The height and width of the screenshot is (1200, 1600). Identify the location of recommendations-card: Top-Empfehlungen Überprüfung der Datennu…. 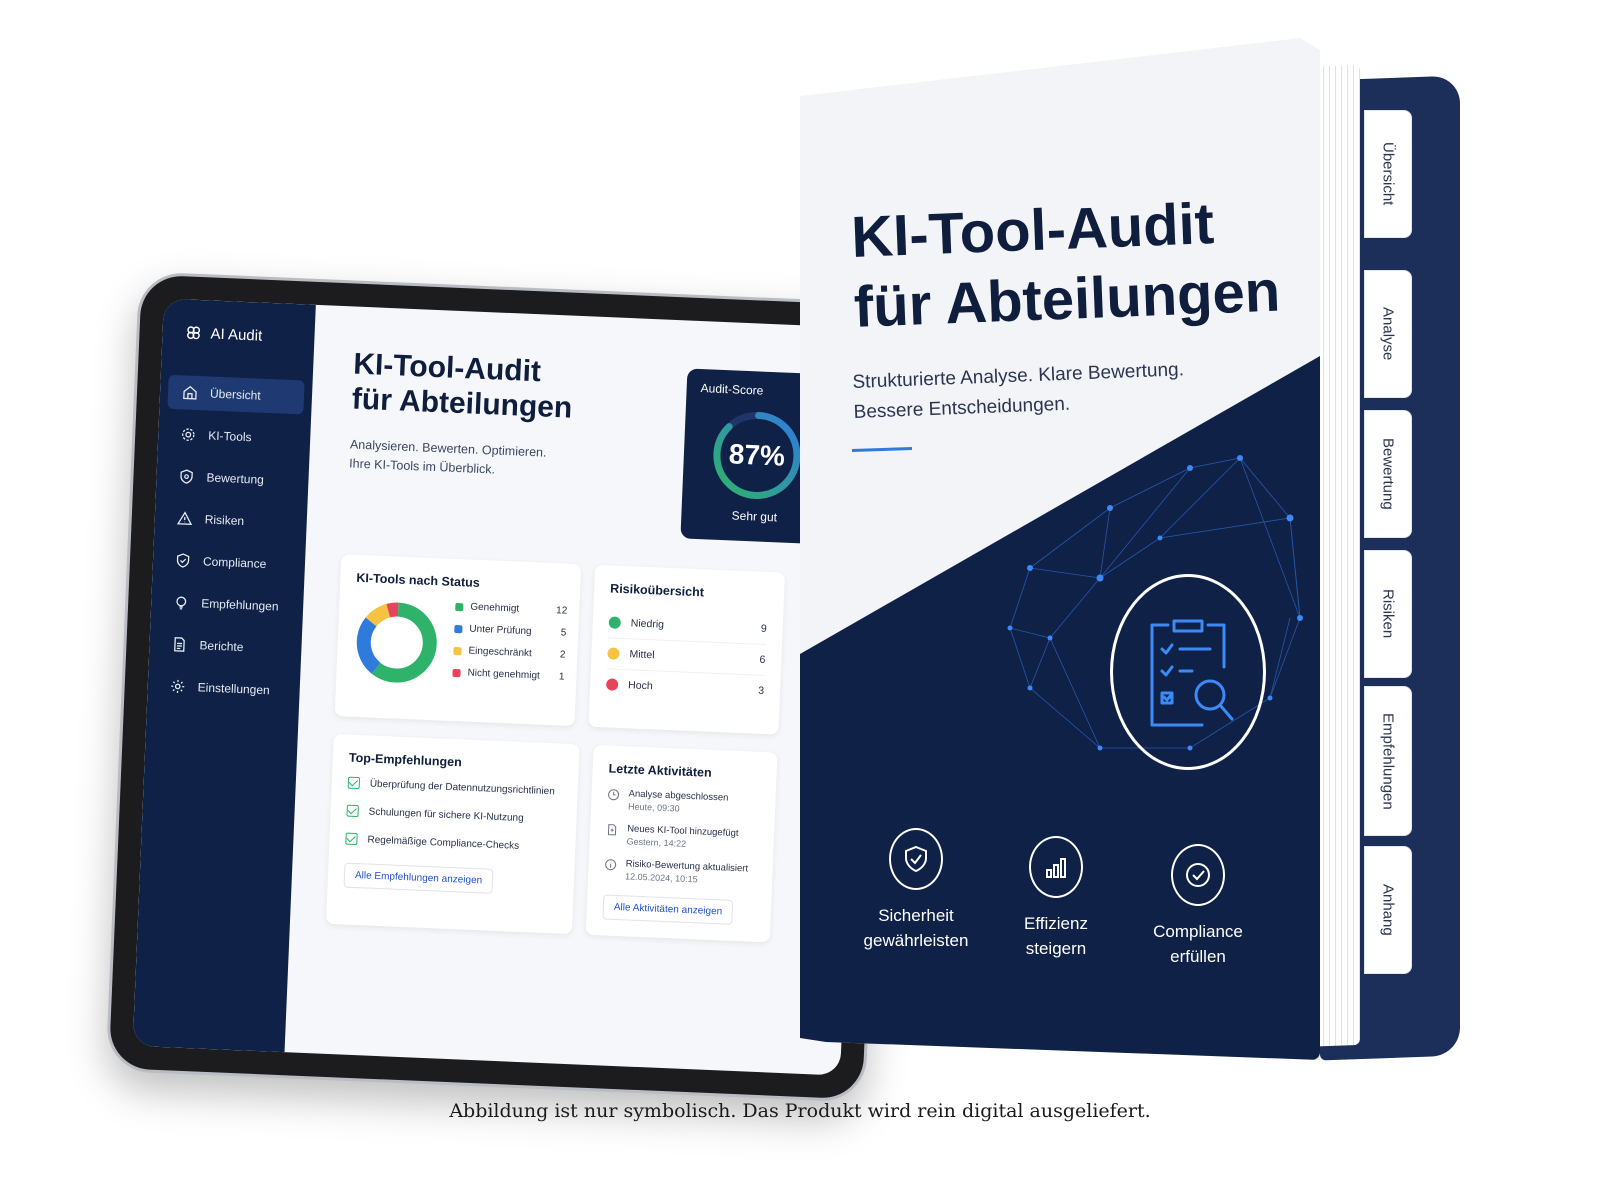
(452, 834).